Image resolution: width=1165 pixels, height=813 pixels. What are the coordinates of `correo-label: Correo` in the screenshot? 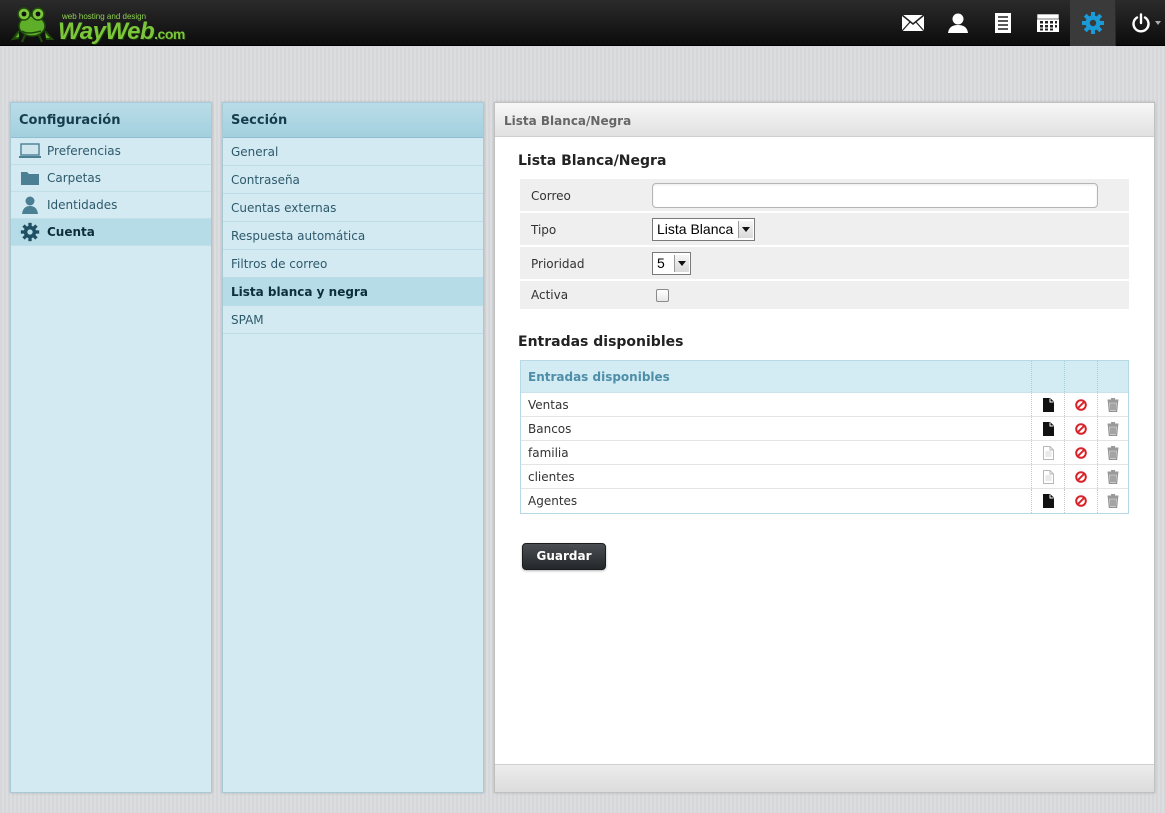 It's located at (551, 196).